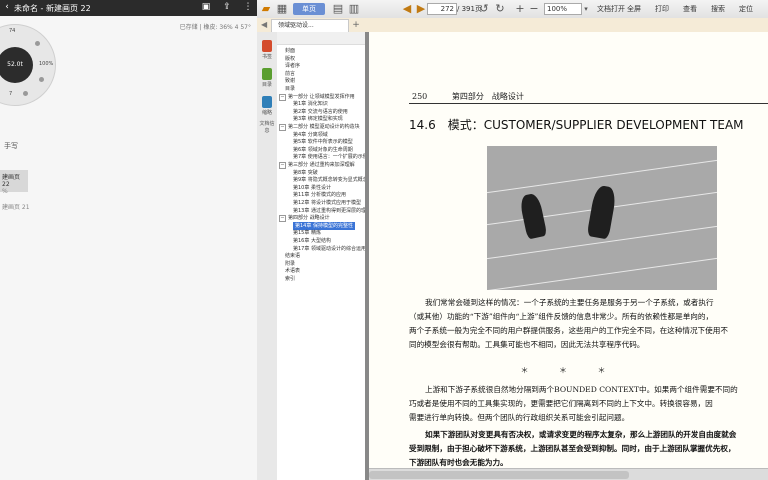 This screenshot has height=480, width=768. Describe the element at coordinates (442, 9) in the screenshot. I see `page-number-input: 272` at that location.